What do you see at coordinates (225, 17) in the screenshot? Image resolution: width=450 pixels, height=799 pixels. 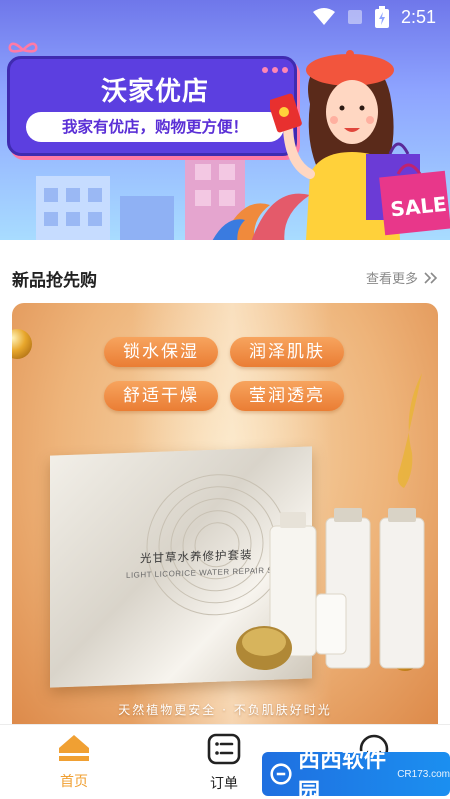 I see `status-bar: 2:51` at bounding box center [225, 17].